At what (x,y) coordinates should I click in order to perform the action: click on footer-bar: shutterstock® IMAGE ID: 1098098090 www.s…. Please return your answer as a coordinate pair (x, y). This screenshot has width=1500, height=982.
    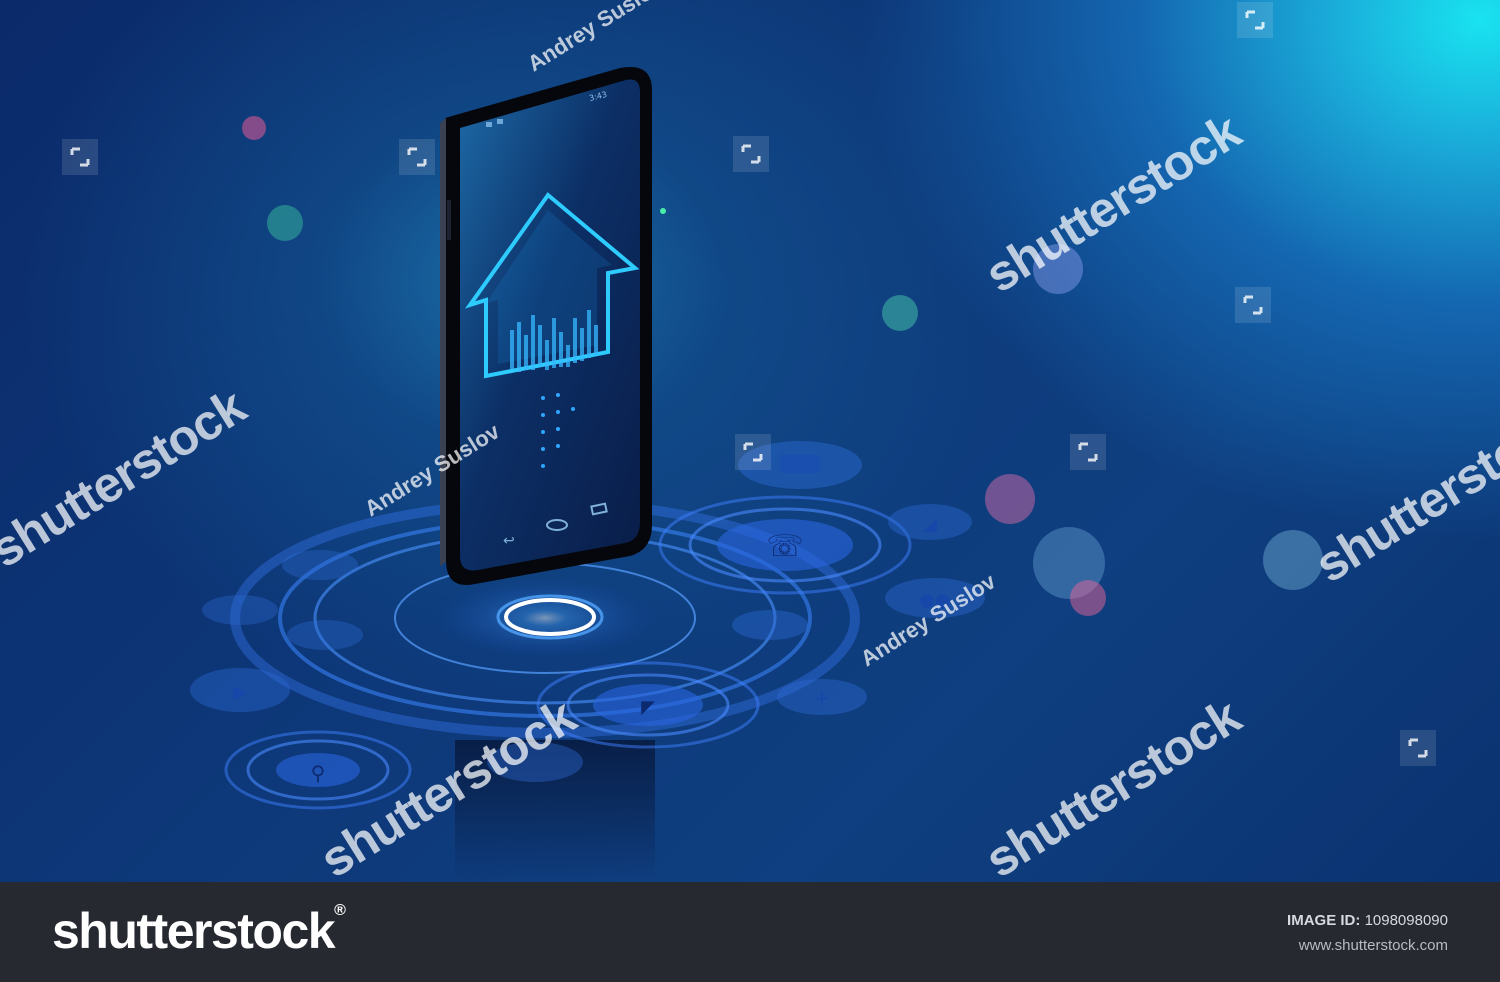
    Looking at the image, I should click on (750, 932).